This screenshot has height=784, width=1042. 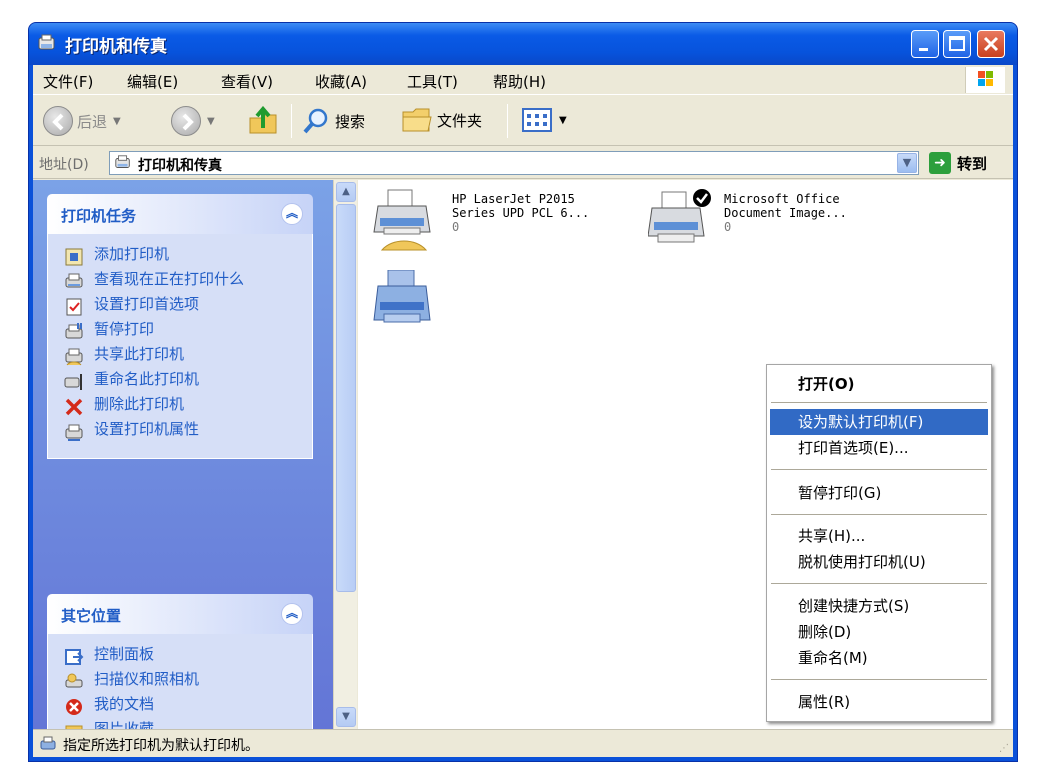 I want to click on task-label: 设置打印首选项, so click(x=147, y=304).